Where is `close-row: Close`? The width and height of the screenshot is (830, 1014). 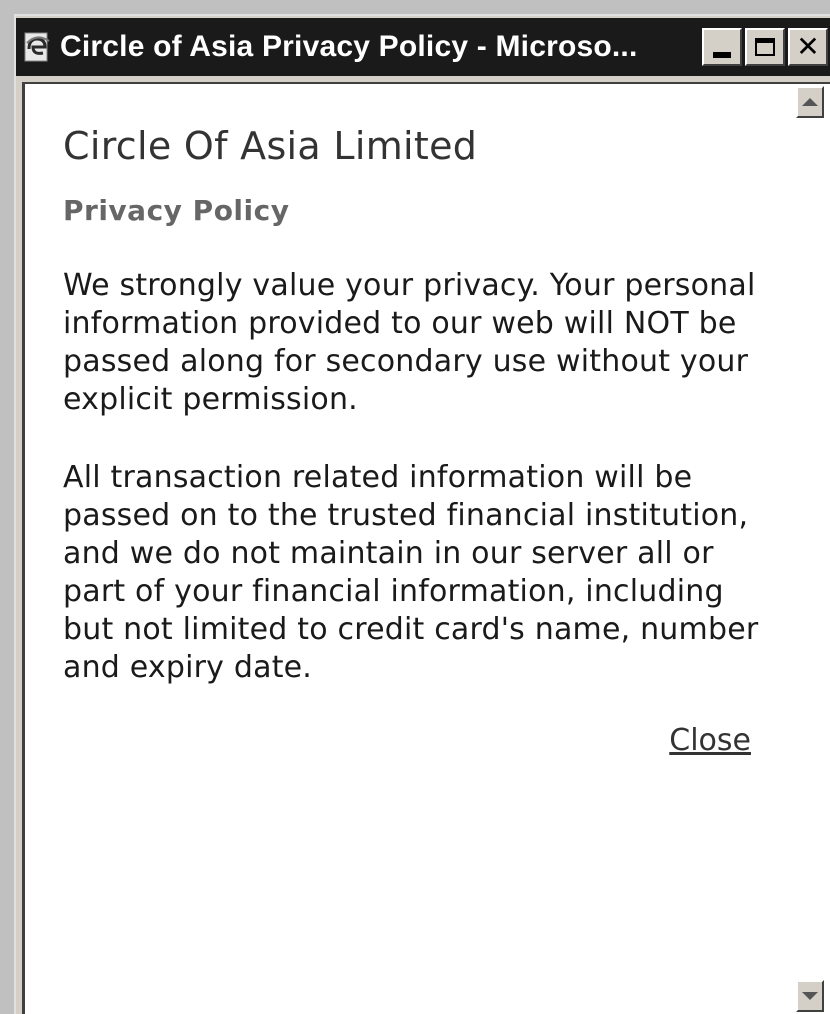 close-row: Close is located at coordinates (407, 740).